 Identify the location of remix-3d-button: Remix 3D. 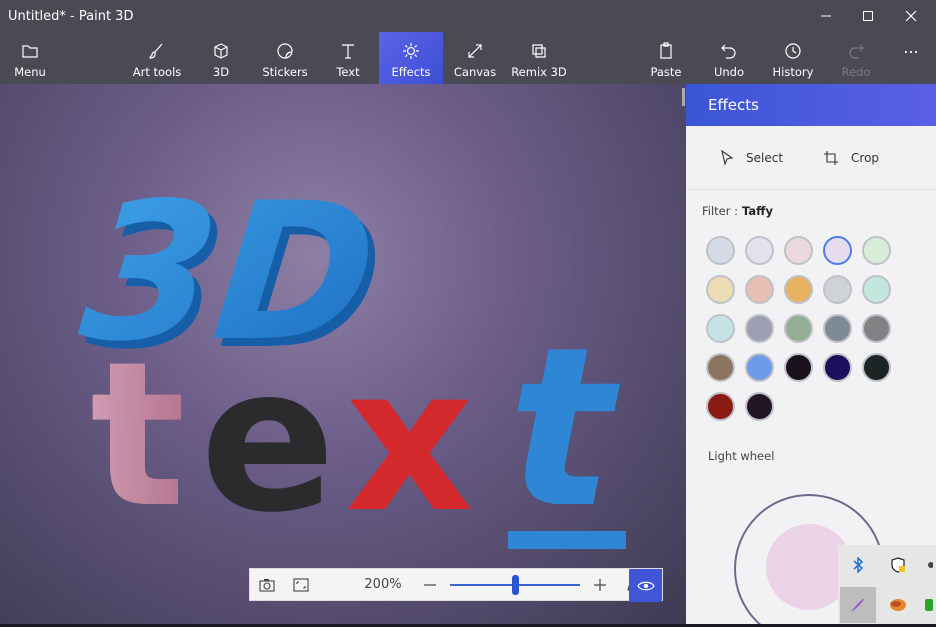
(539, 58).